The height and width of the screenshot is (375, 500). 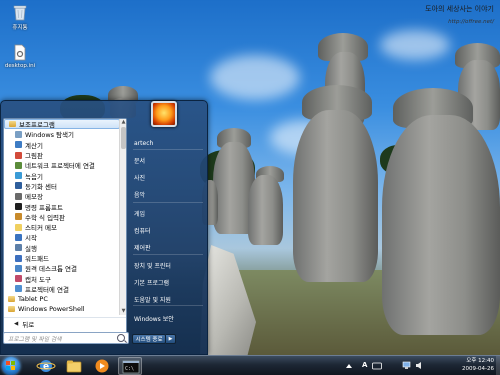 I want to click on start-menu-right-item: Windows 보안, so click(x=170, y=318).